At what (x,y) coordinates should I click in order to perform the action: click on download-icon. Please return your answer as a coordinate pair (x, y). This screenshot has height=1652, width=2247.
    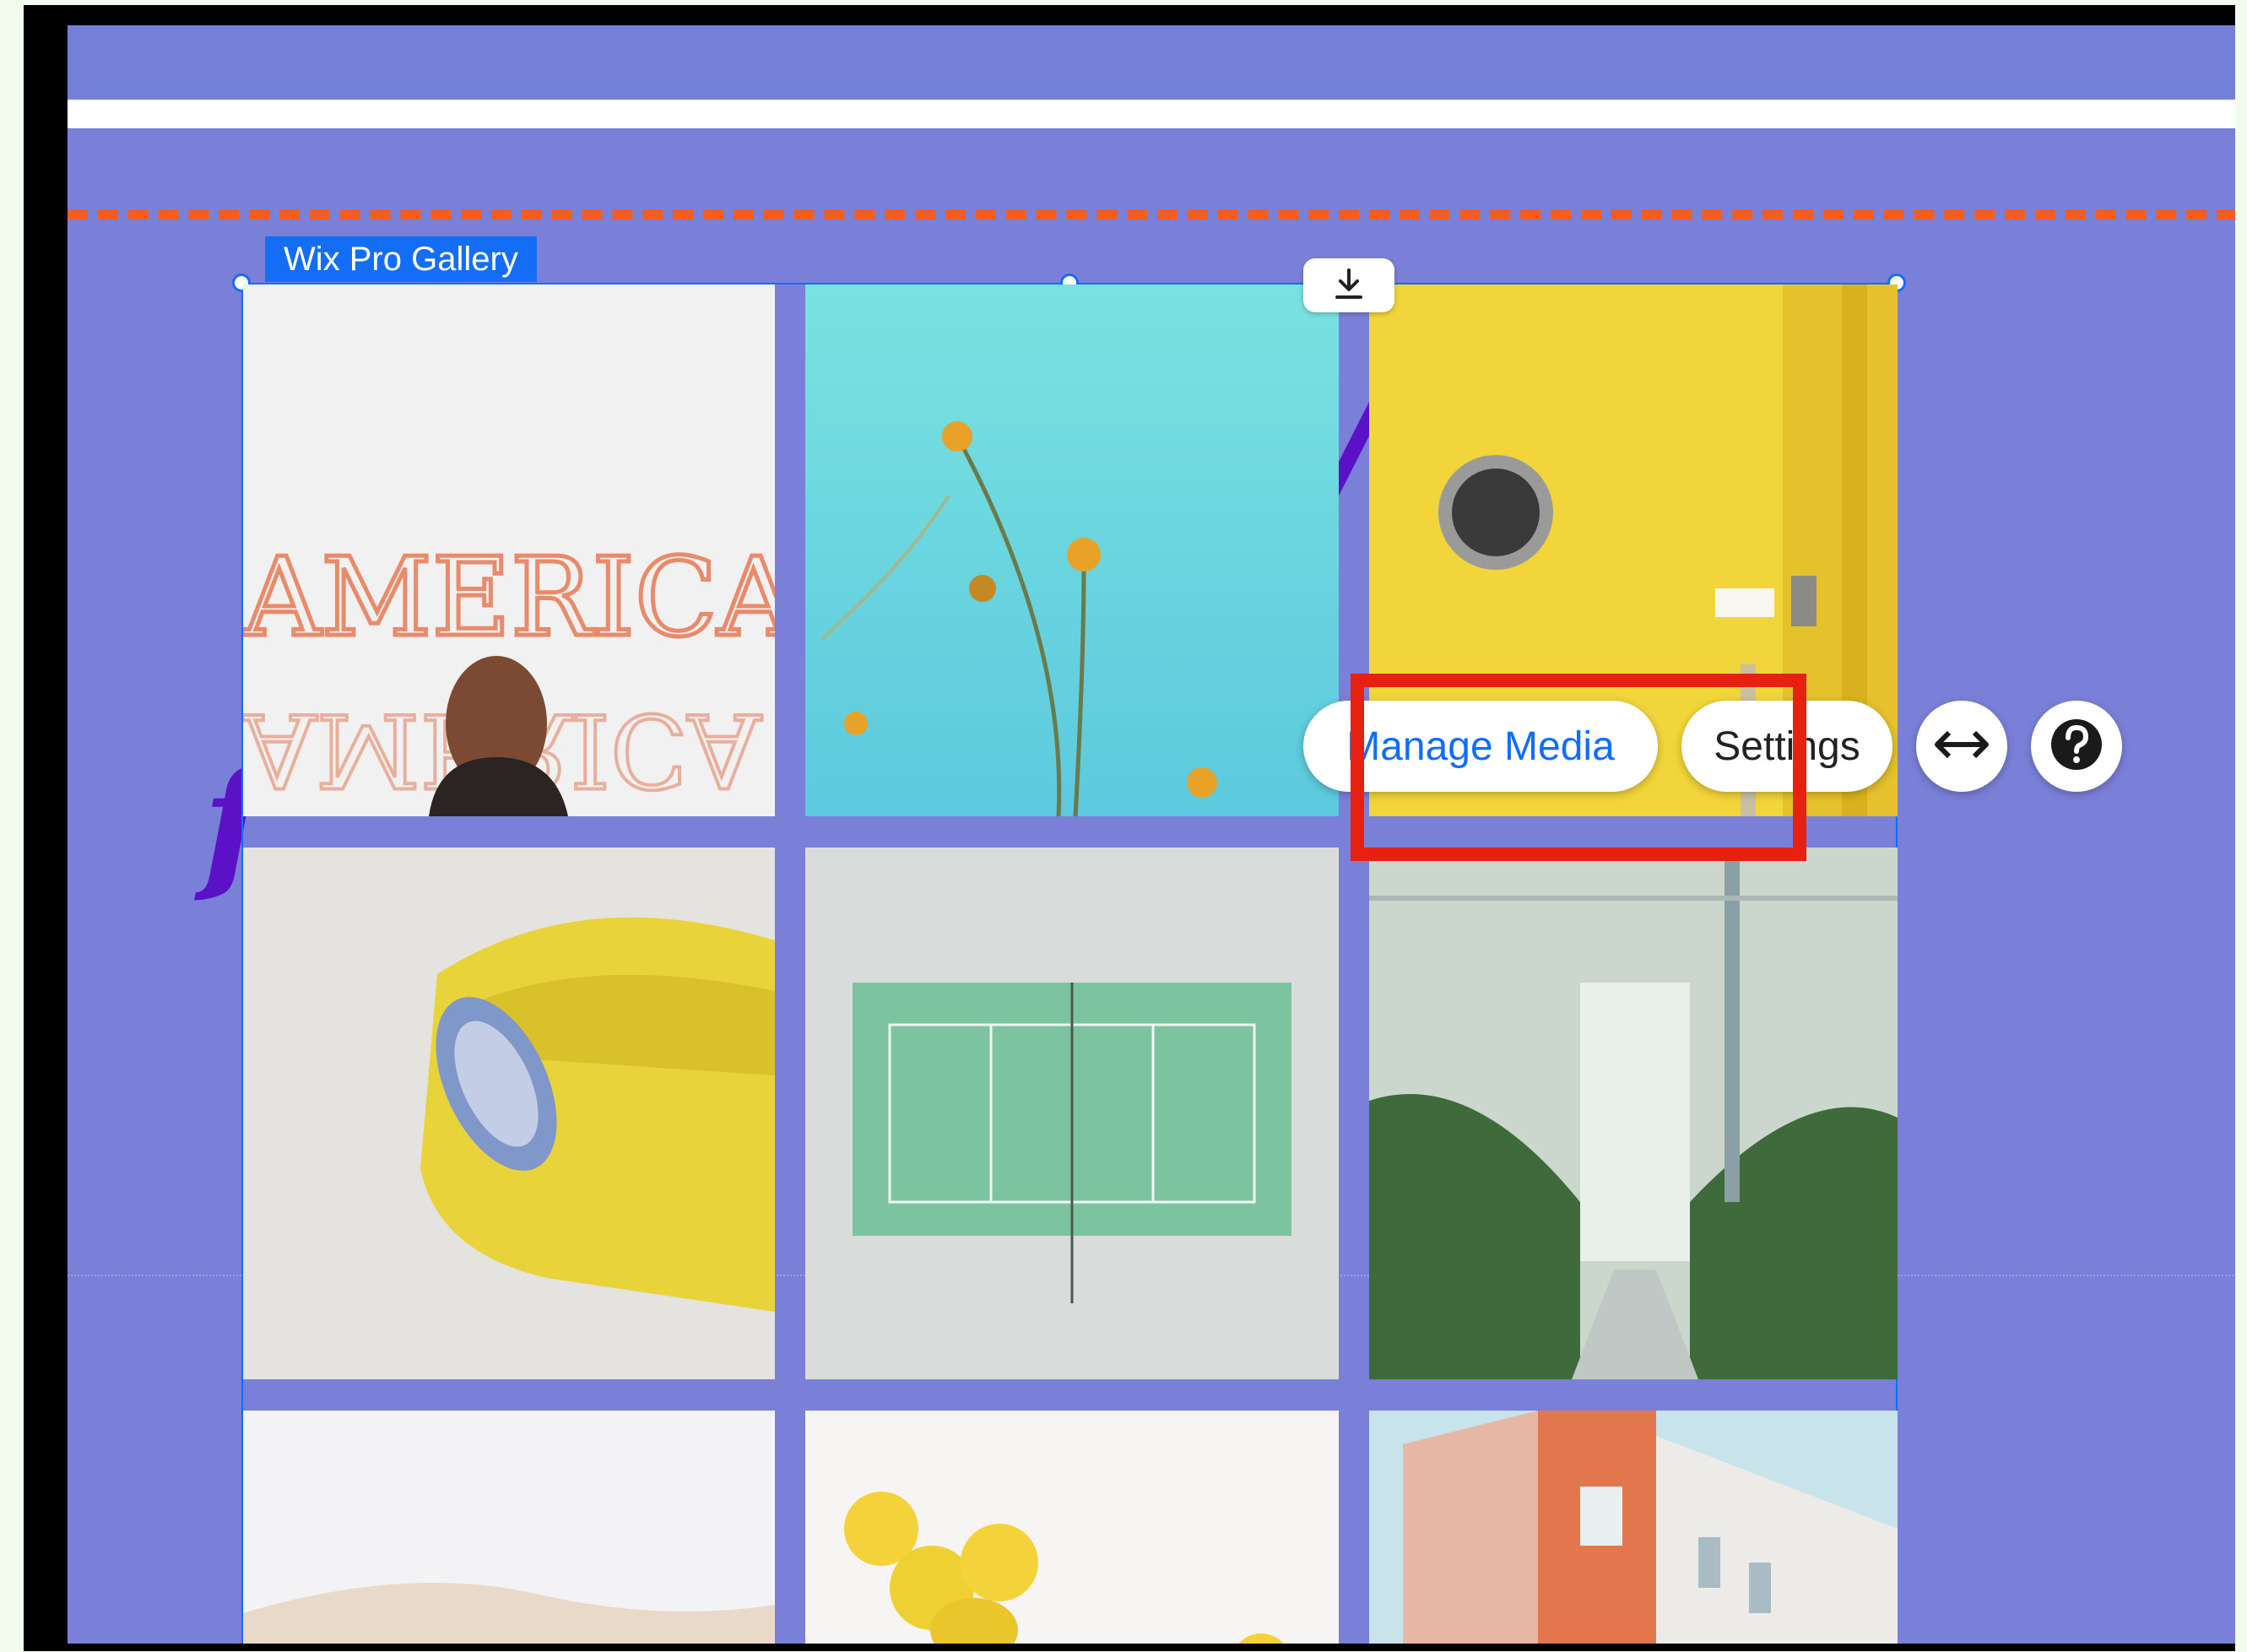
    Looking at the image, I should click on (1349, 285).